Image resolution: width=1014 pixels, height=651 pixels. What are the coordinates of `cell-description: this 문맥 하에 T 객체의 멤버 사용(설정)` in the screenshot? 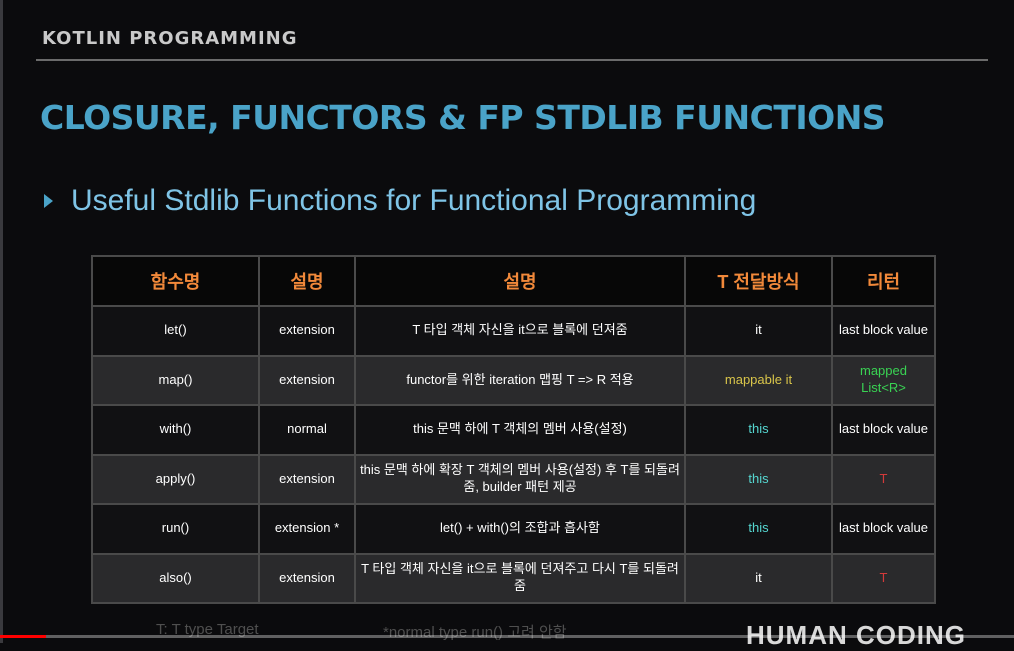 It's located at (520, 430).